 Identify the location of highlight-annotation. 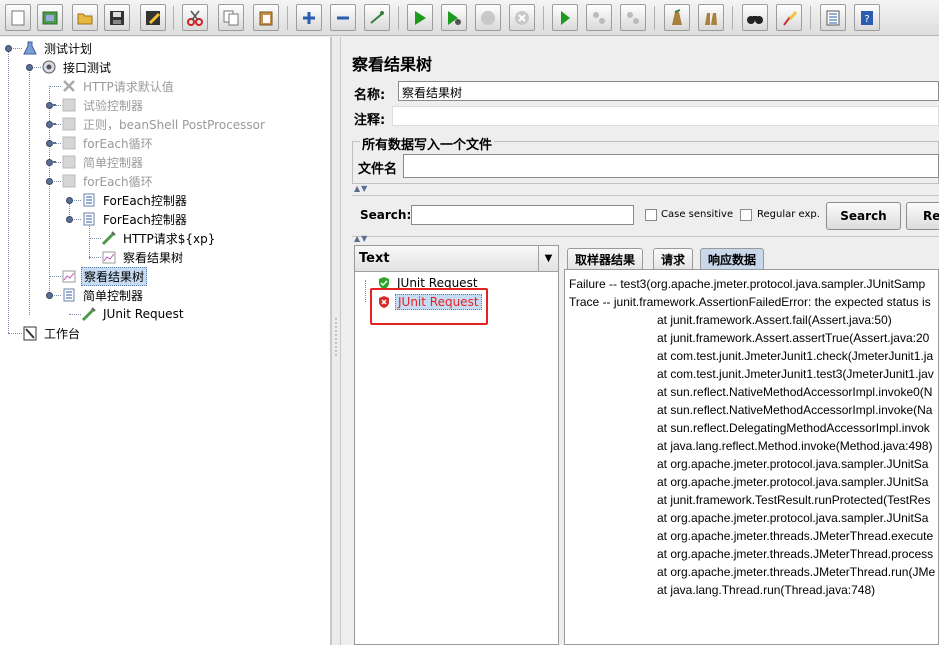
(429, 306).